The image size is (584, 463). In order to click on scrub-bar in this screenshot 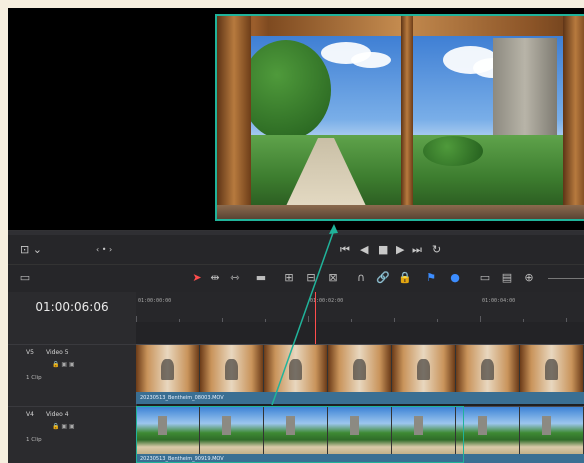, I will do `click(296, 233)`.